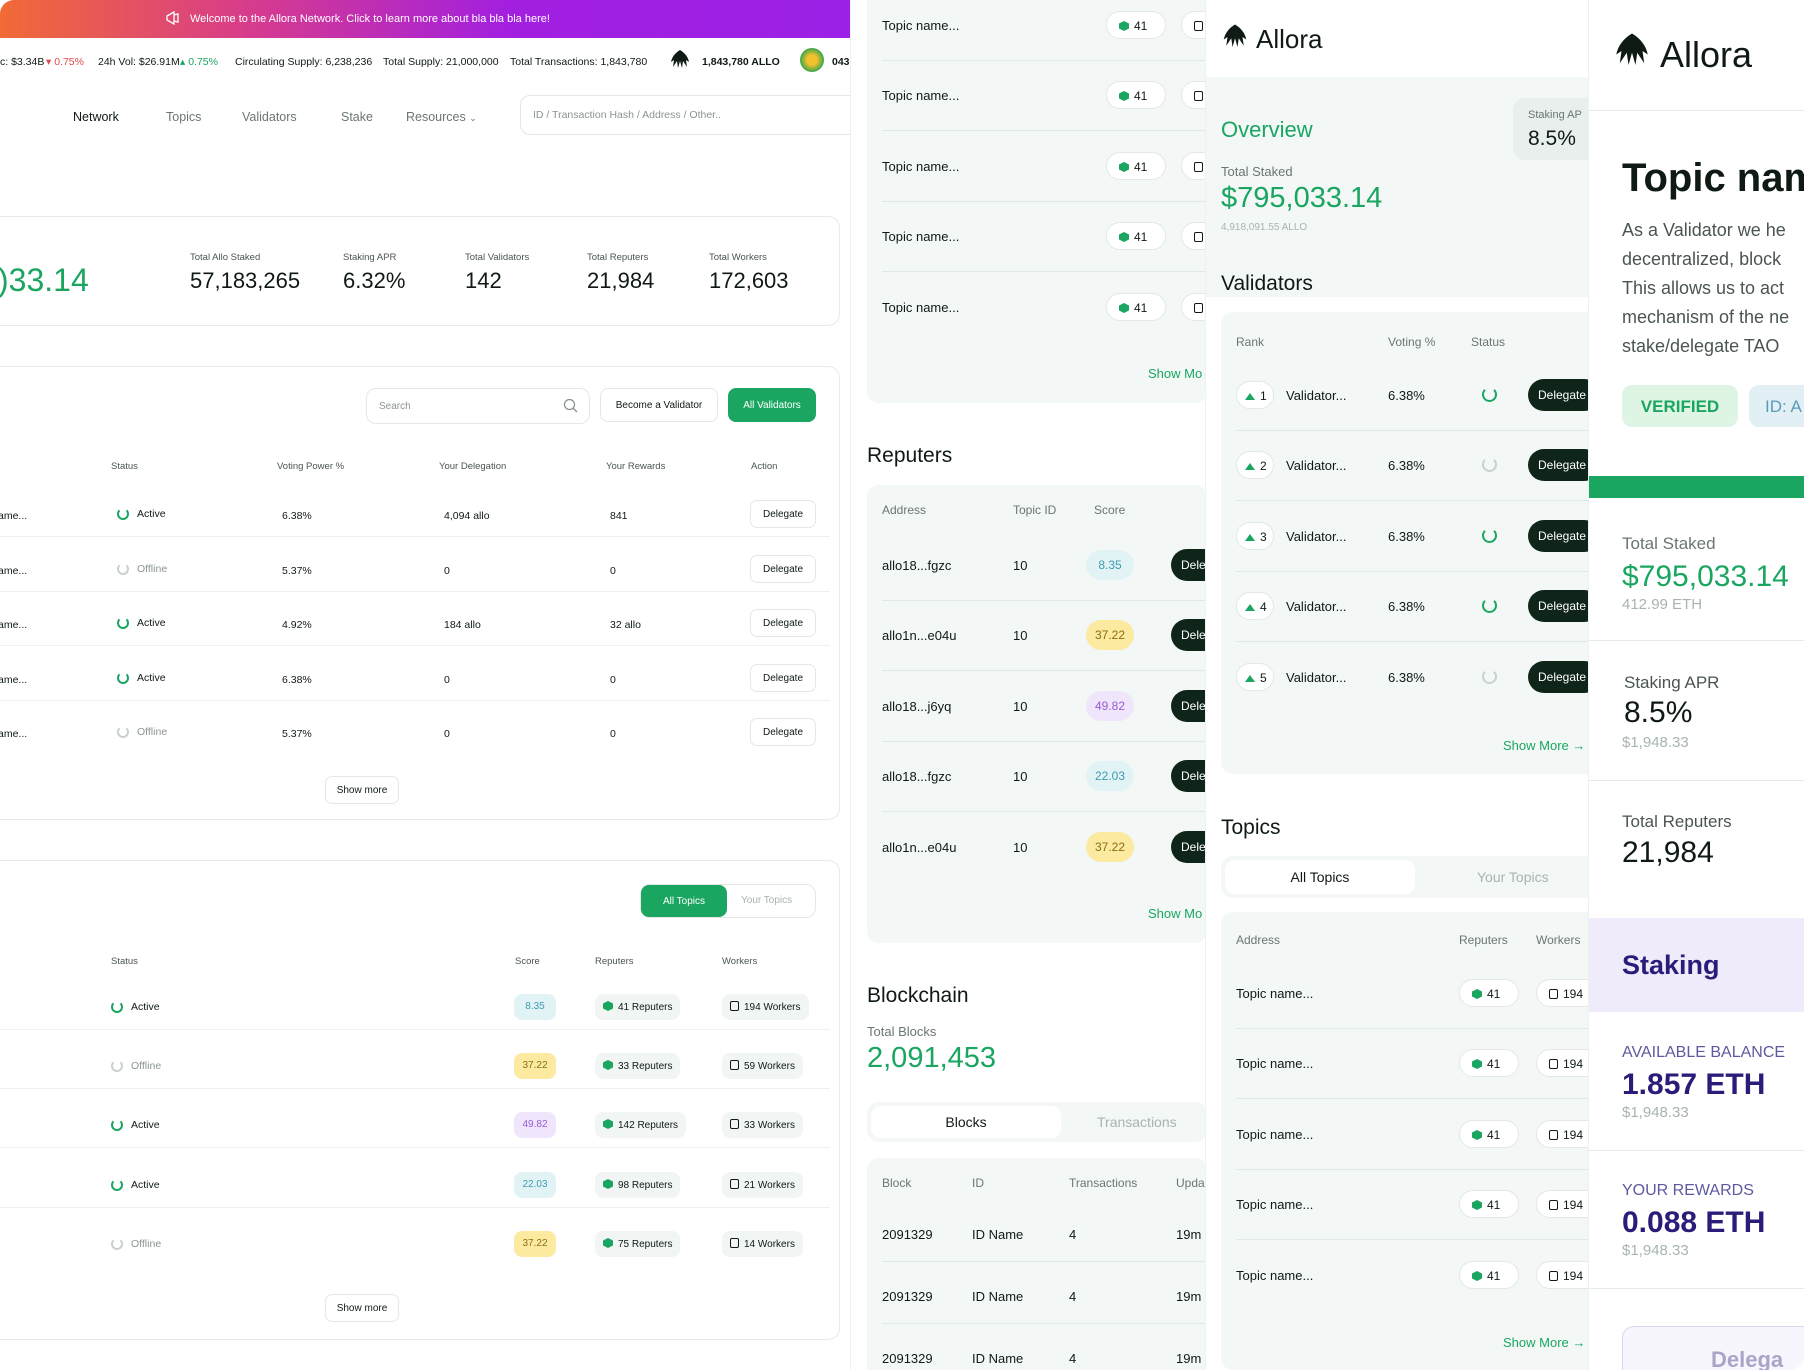  I want to click on total-staked-label: Total Staked, so click(1669, 543).